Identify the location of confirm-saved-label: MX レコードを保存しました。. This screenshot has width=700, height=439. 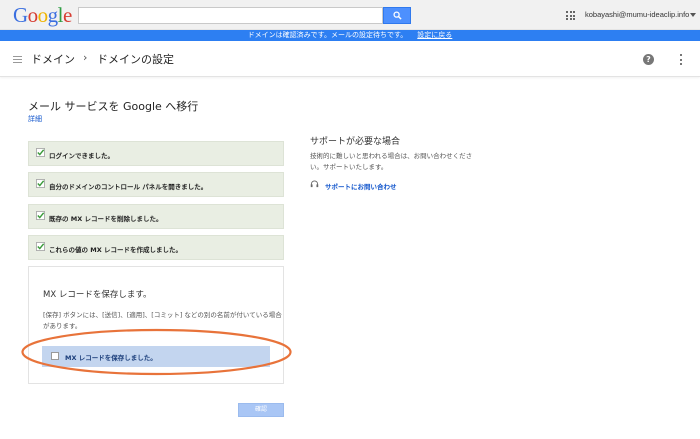
(111, 357).